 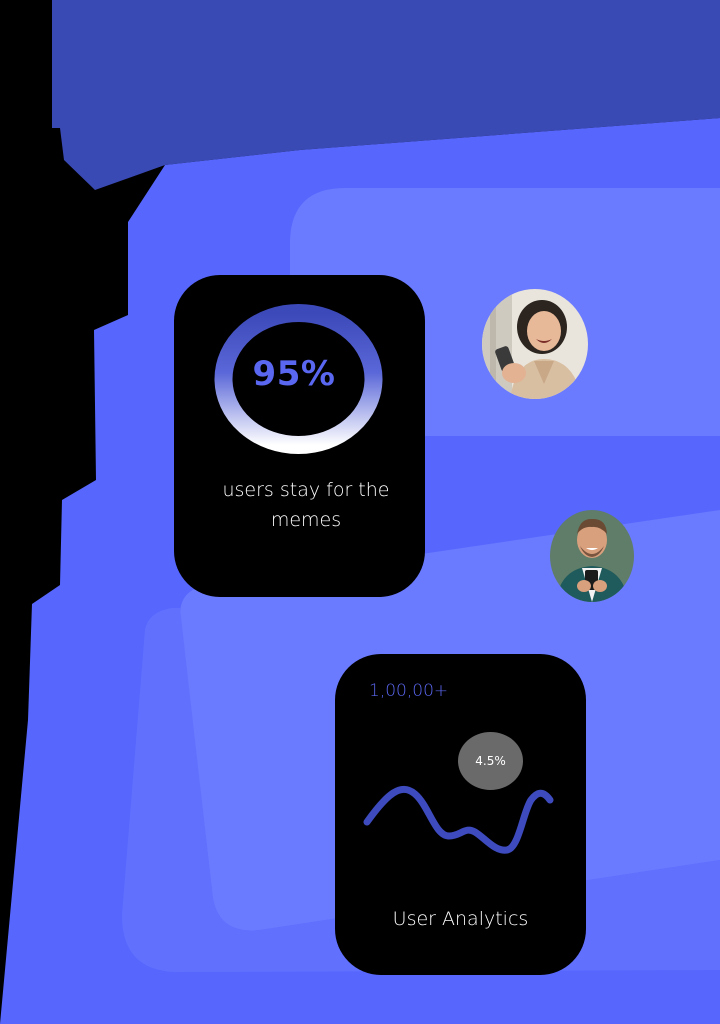 What do you see at coordinates (294, 374) in the screenshot?
I see `retention-percent: 95%` at bounding box center [294, 374].